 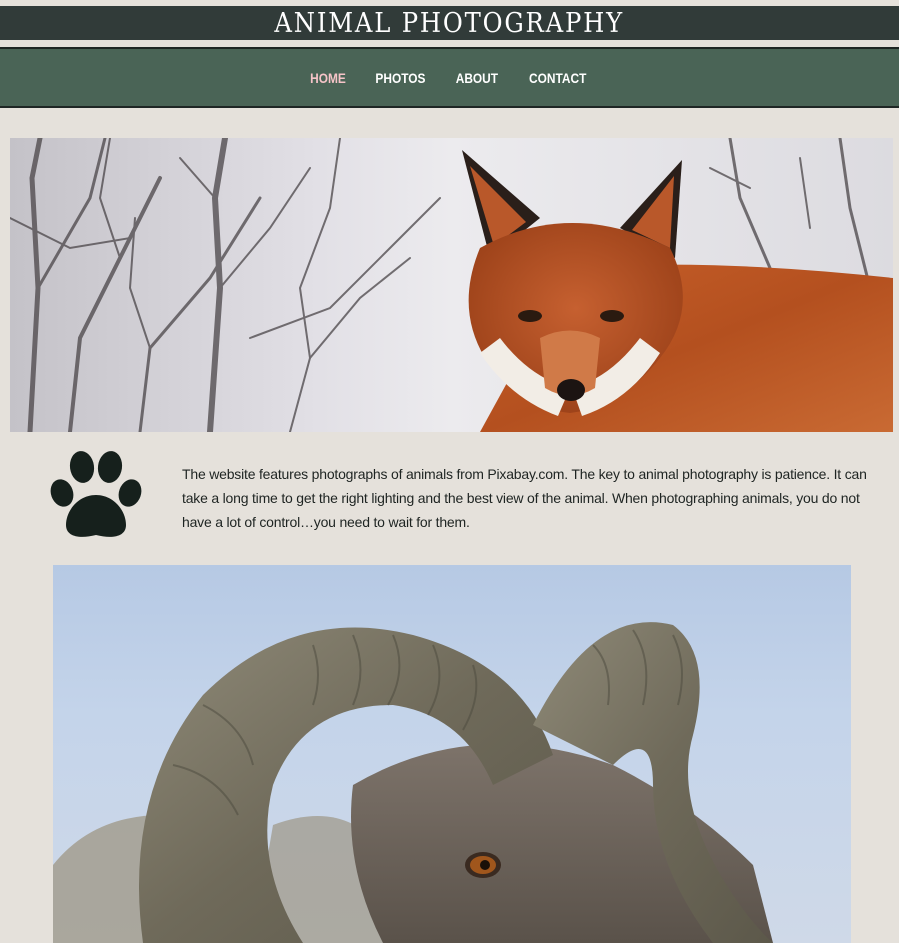 I want to click on nav-home-link: HOME, so click(x=329, y=78).